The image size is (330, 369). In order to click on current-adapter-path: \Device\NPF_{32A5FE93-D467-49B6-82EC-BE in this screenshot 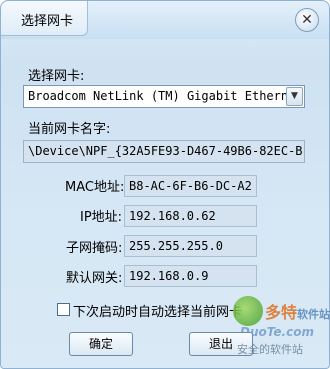, I will do `click(165, 151)`.